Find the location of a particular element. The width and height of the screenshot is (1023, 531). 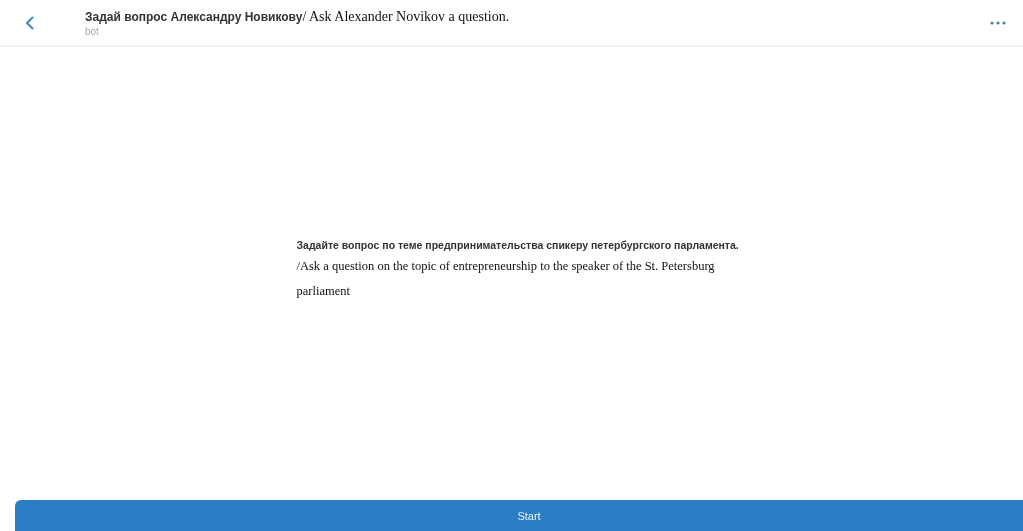

chat-subtitle: bot is located at coordinates (92, 31).